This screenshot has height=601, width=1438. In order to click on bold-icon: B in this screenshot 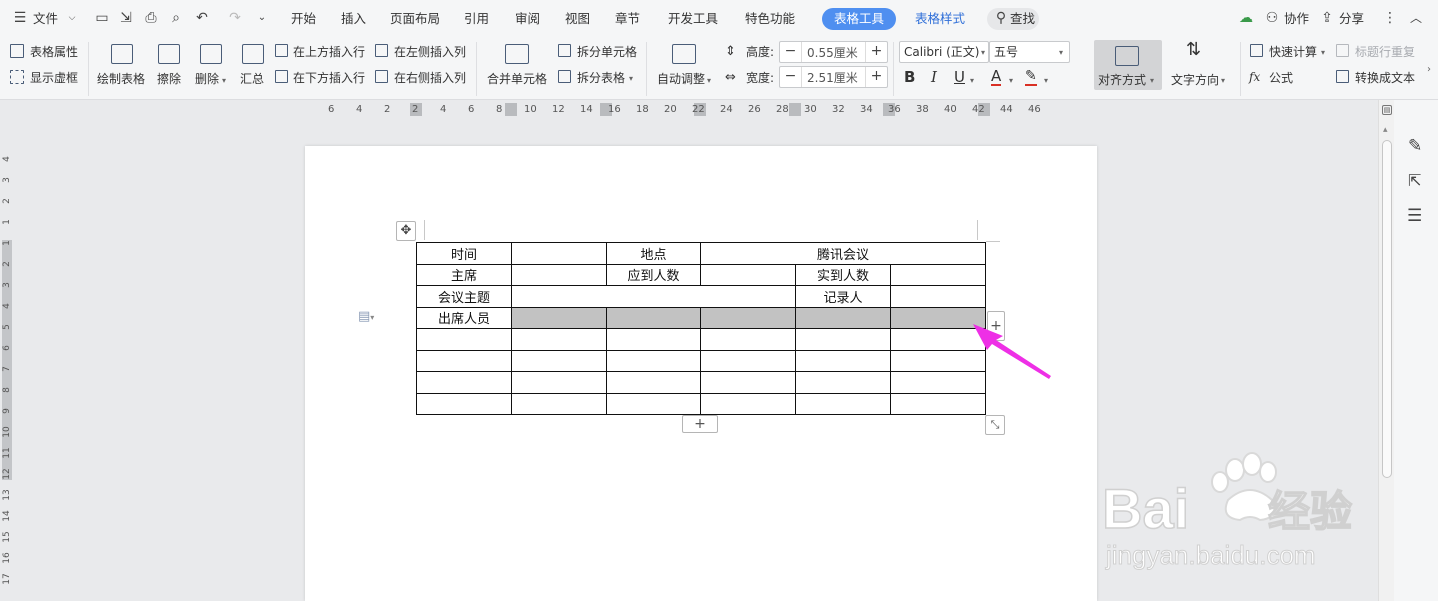, I will do `click(909, 77)`.